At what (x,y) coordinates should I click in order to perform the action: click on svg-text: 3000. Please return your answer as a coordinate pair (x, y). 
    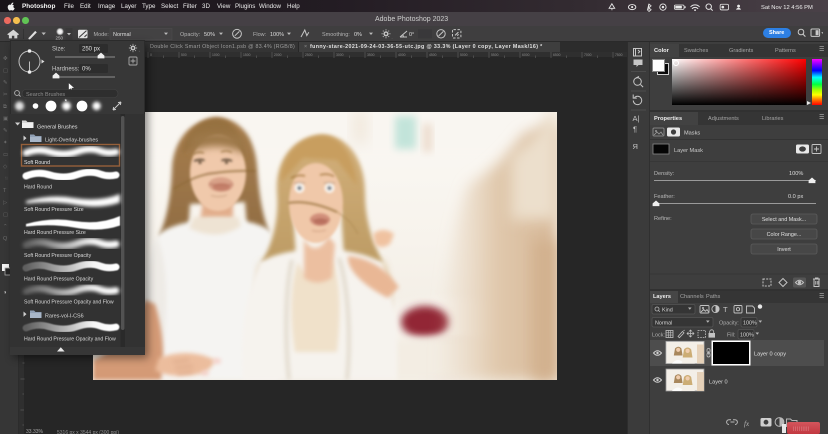
    Looking at the image, I should click on (340, 55).